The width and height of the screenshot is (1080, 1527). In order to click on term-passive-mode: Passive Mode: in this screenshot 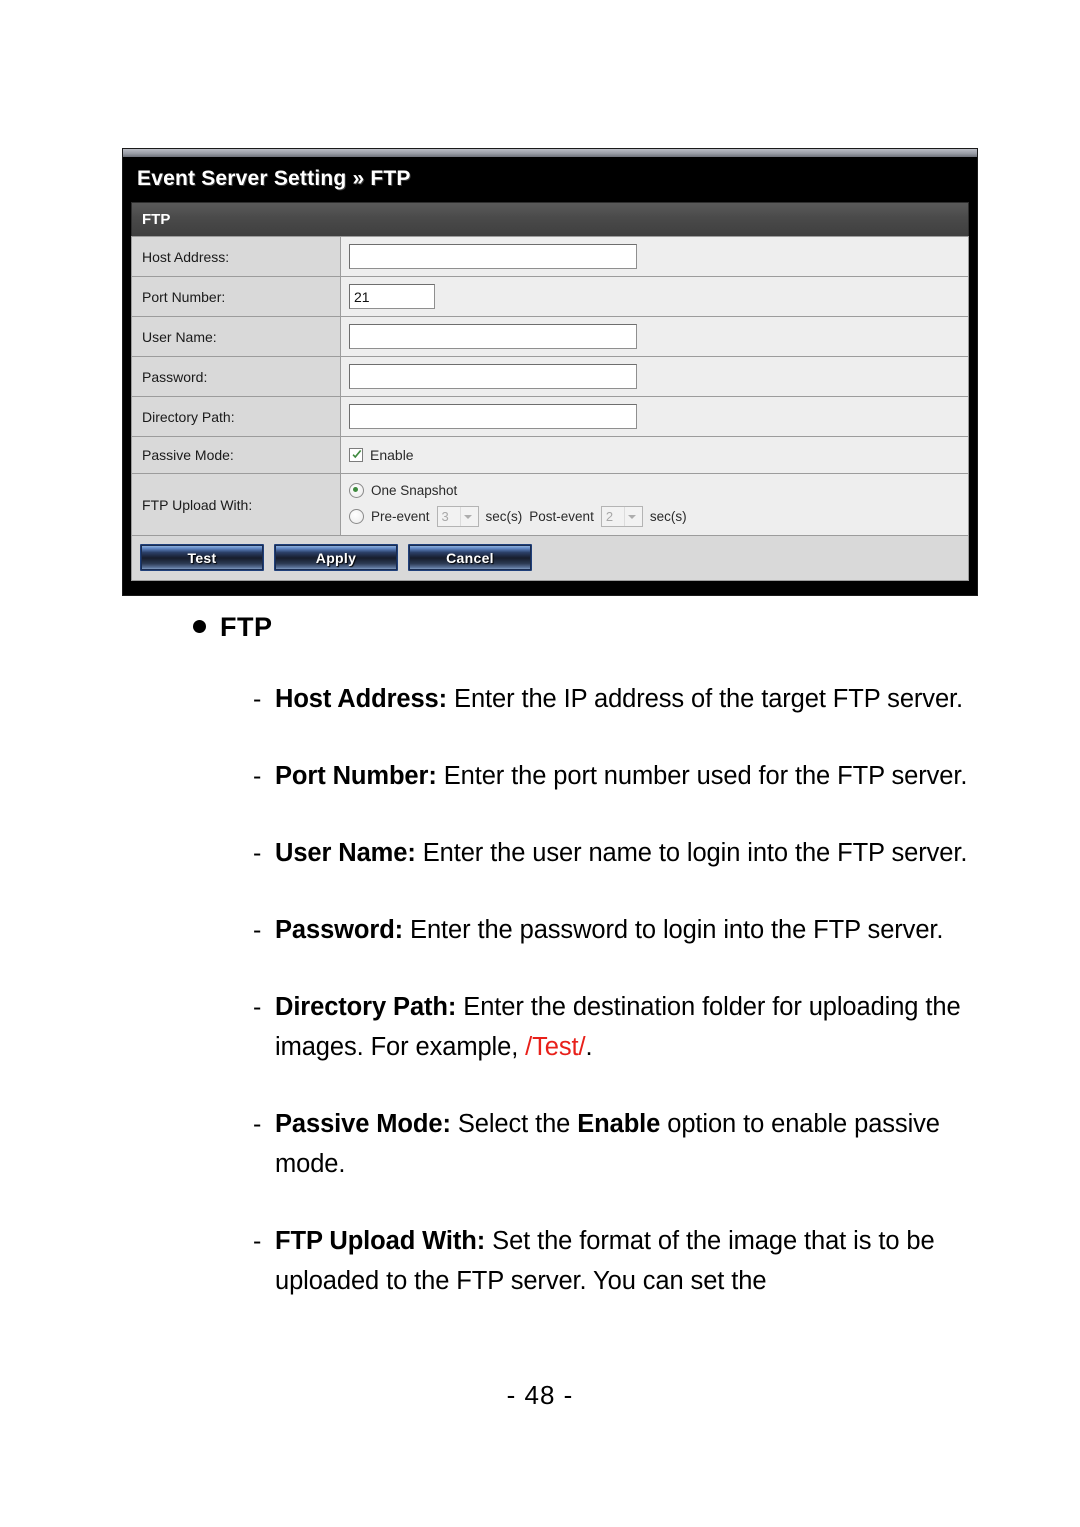, I will do `click(363, 1124)`.